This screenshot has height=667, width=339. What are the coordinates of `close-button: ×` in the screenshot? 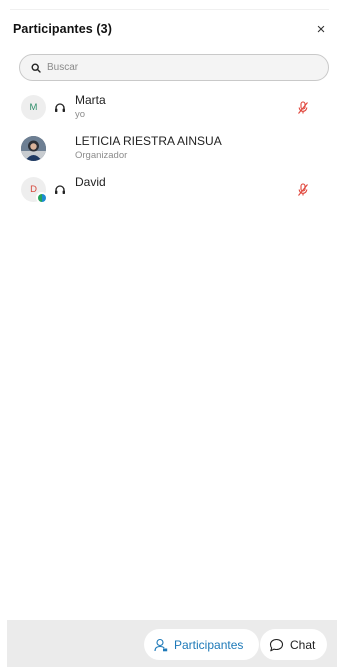 It's located at (321, 29).